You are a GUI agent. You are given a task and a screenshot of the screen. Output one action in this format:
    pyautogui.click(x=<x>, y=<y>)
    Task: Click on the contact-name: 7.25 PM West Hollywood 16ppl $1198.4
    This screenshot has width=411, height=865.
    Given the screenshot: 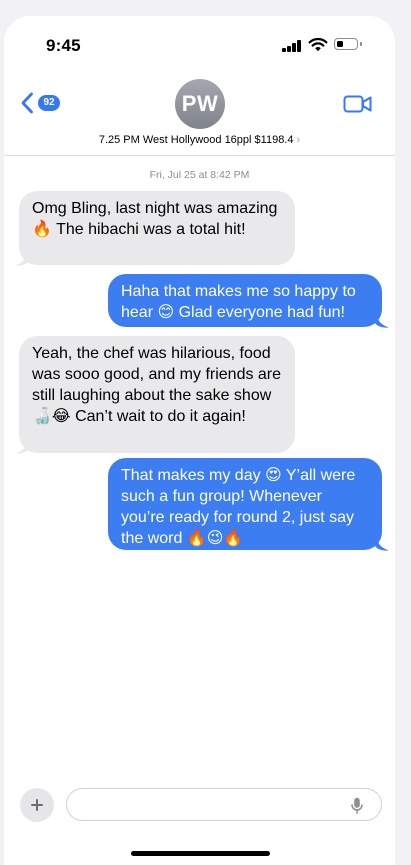 What is the action you would take?
    pyautogui.click(x=196, y=140)
    